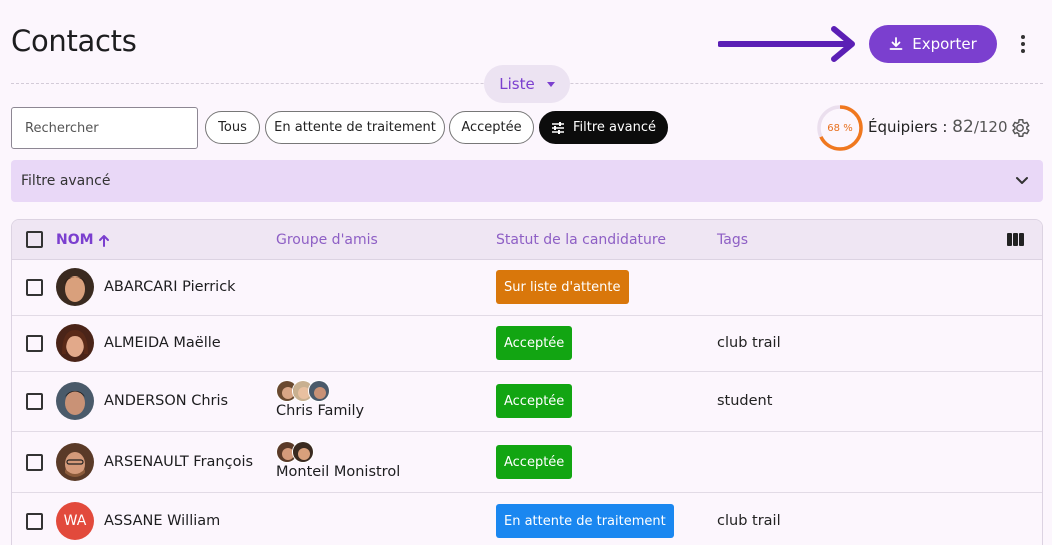  Describe the element at coordinates (910, 127) in the screenshot. I see `capacity-label: Équipiers :` at that location.